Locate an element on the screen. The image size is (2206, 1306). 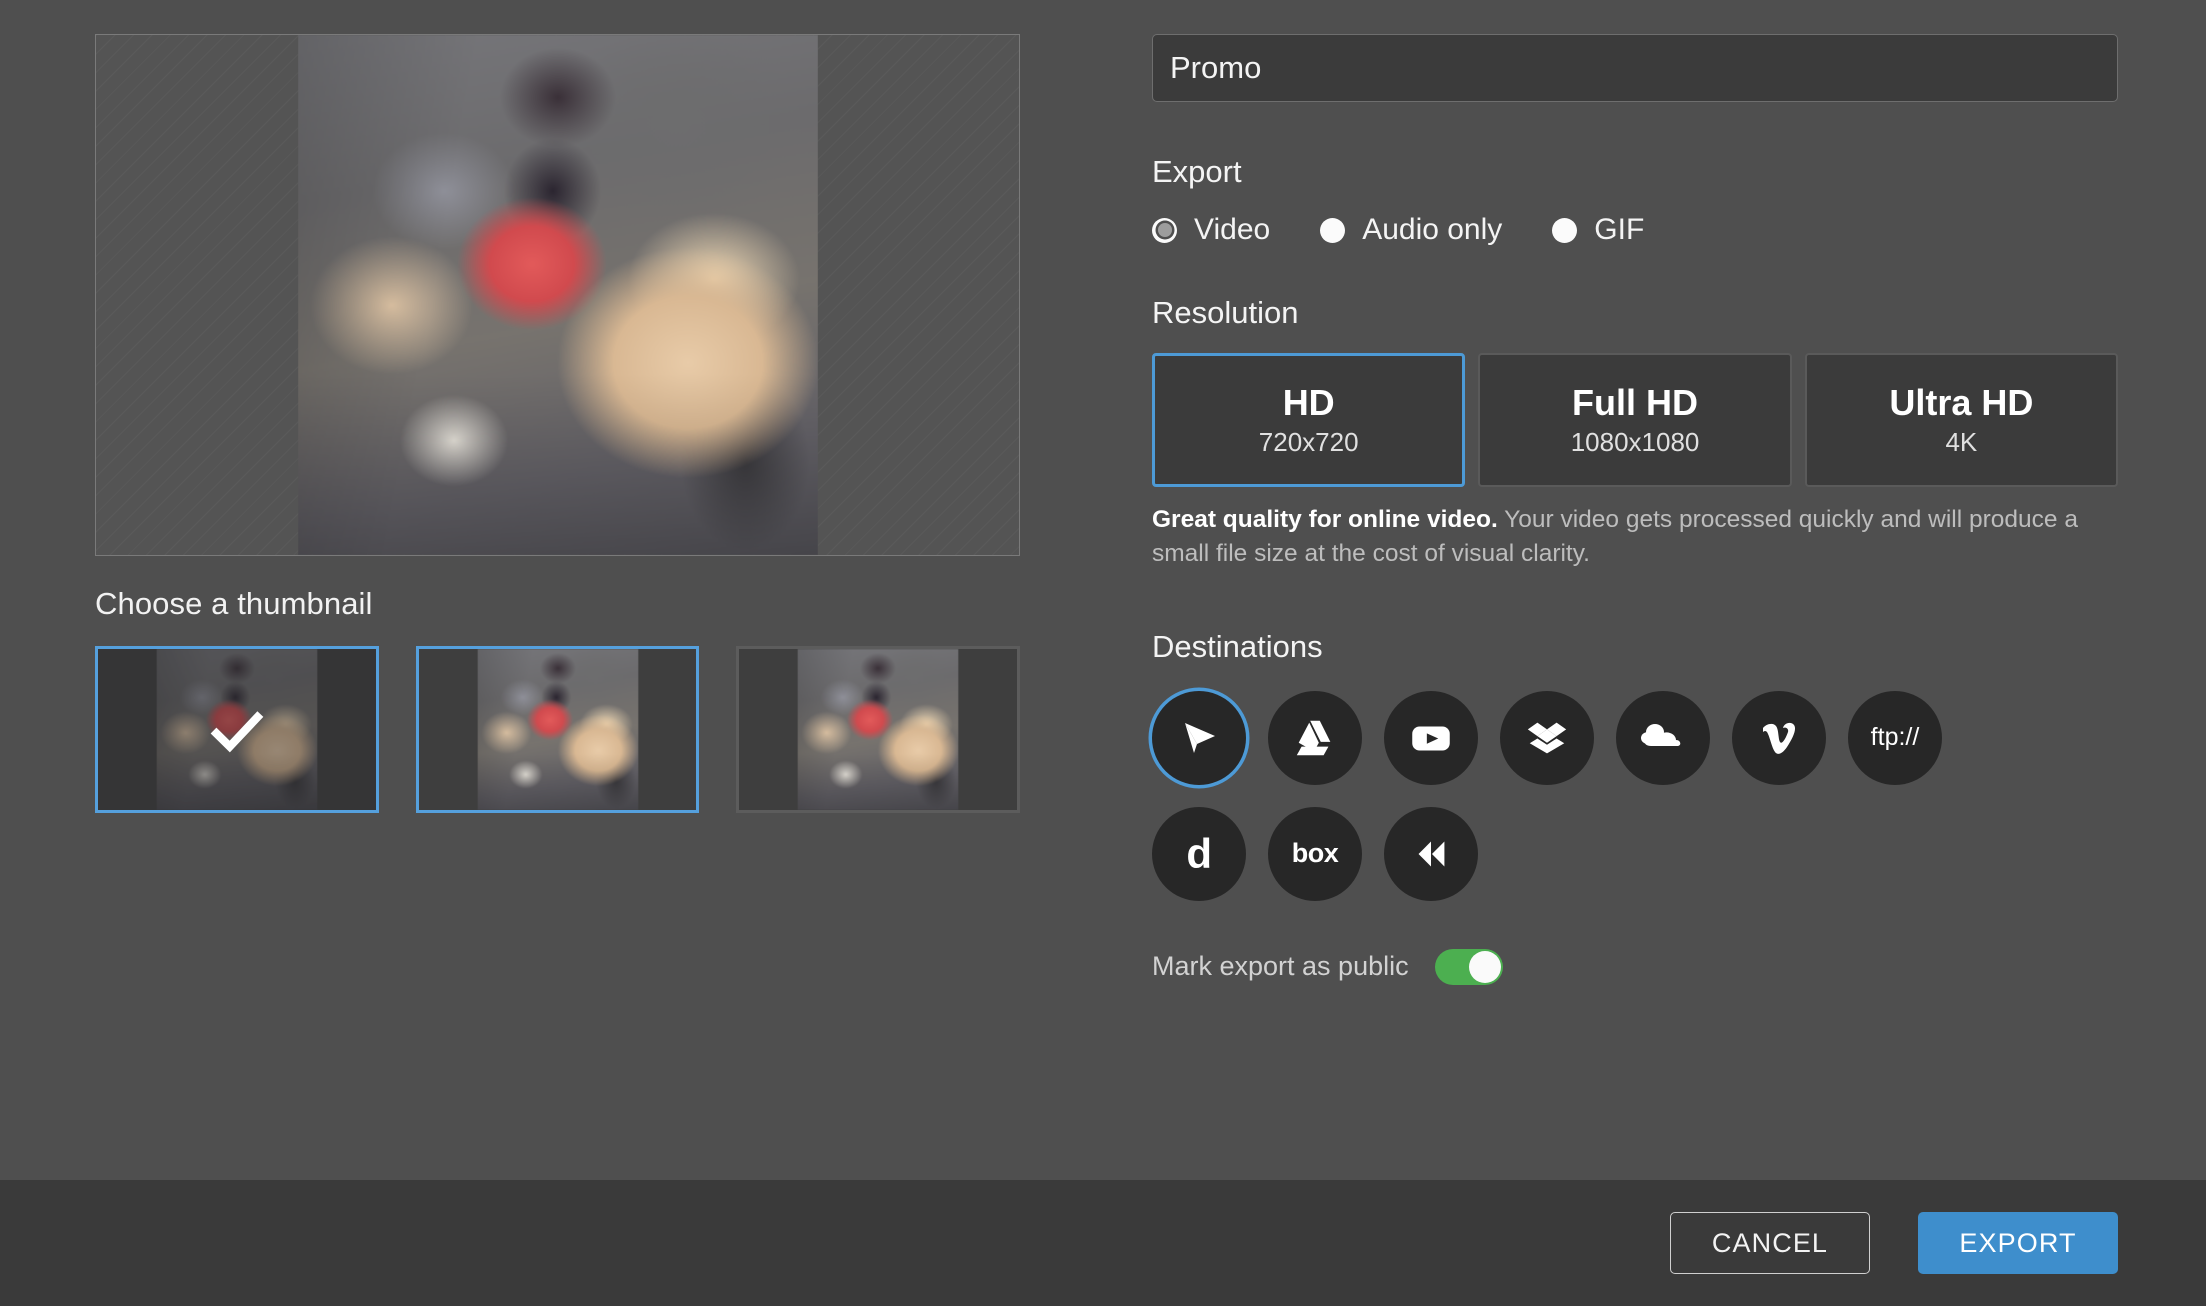
rewind-icon is located at coordinates (1431, 854).